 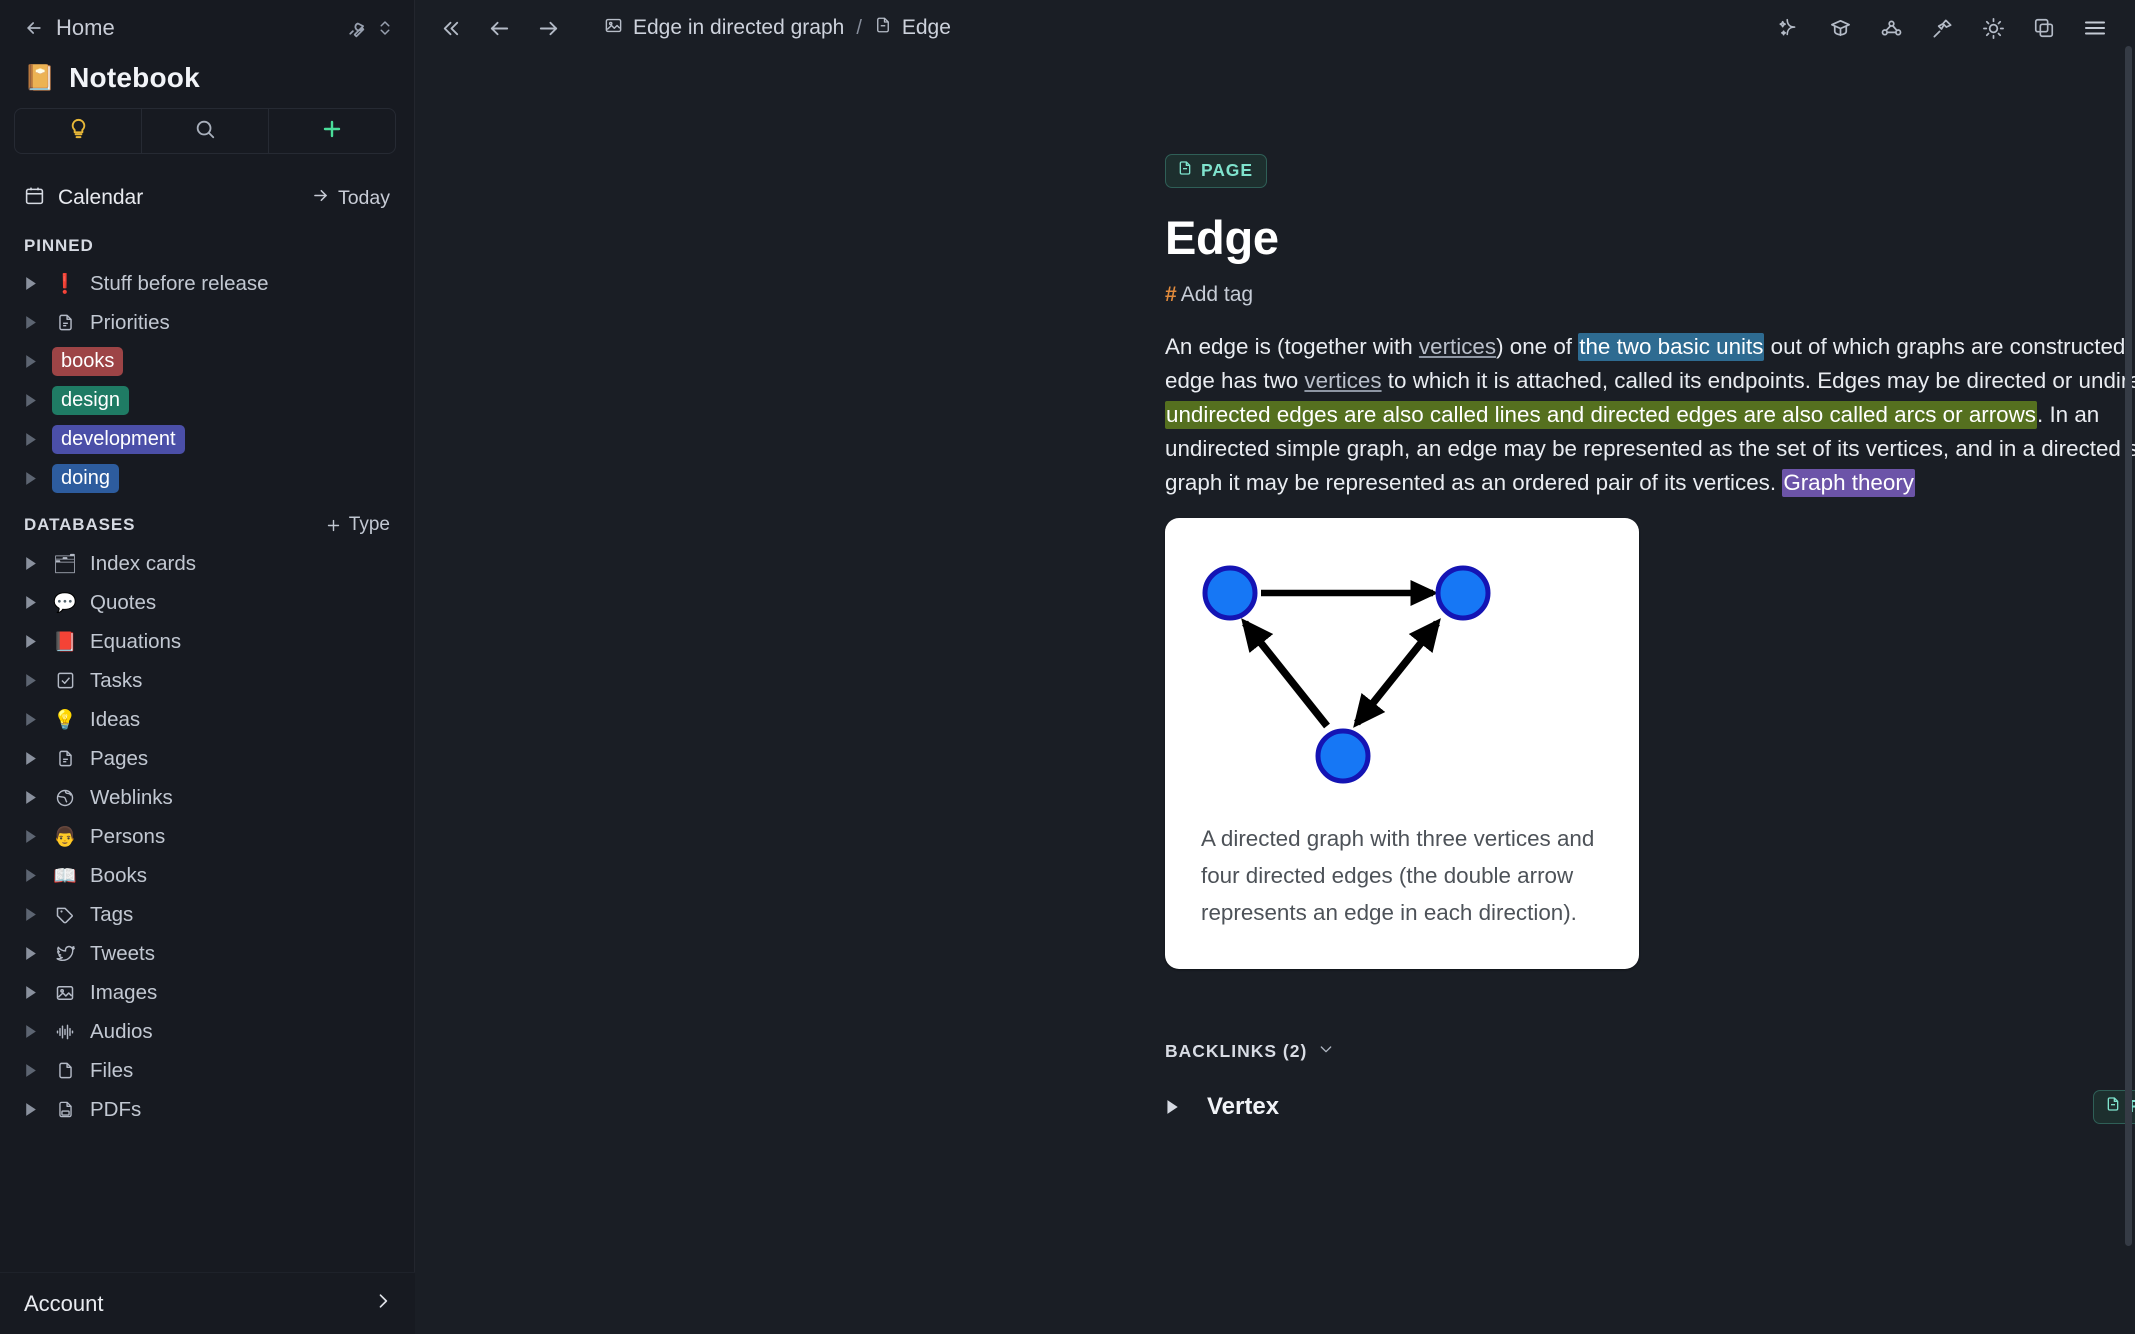 What do you see at coordinates (450, 28) in the screenshot?
I see `double-chevron-left-icon` at bounding box center [450, 28].